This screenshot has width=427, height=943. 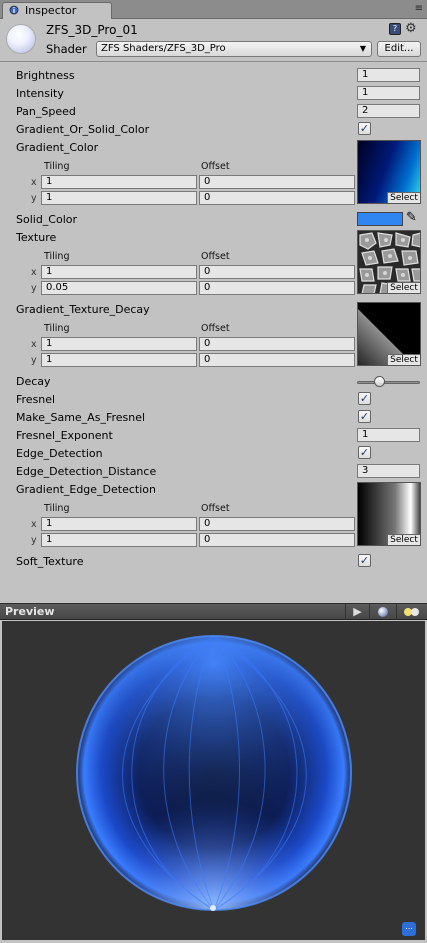 I want to click on preview-header: Preview ▶, so click(x=213, y=611).